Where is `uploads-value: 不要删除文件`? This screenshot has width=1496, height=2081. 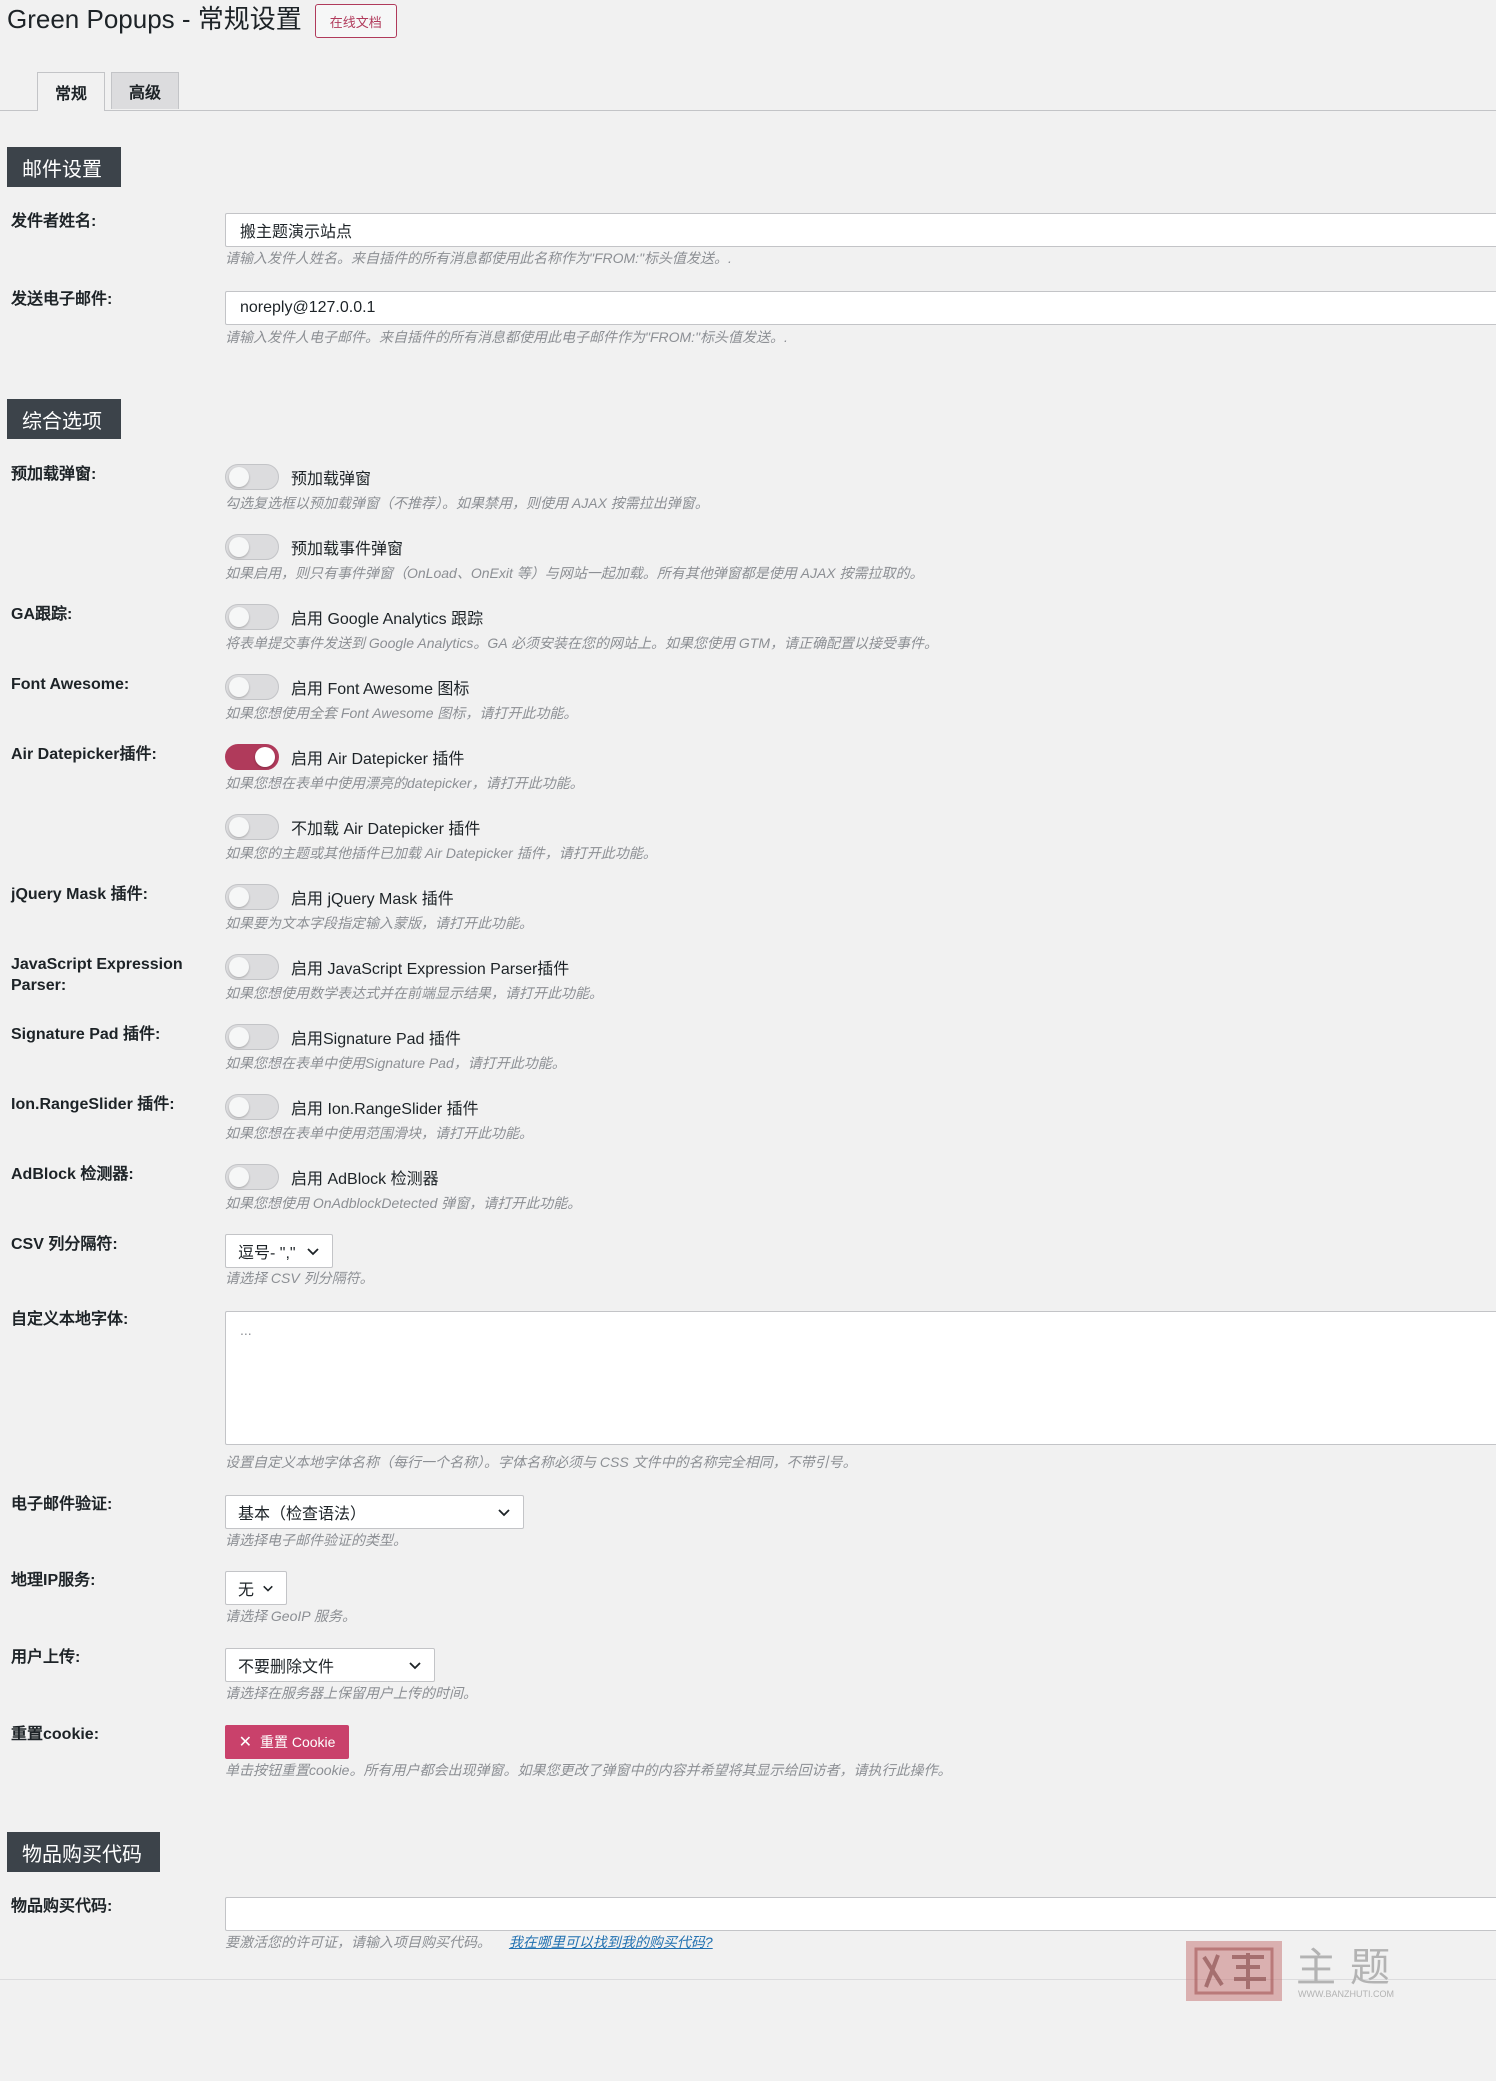 uploads-value: 不要删除文件 is located at coordinates (286, 1667).